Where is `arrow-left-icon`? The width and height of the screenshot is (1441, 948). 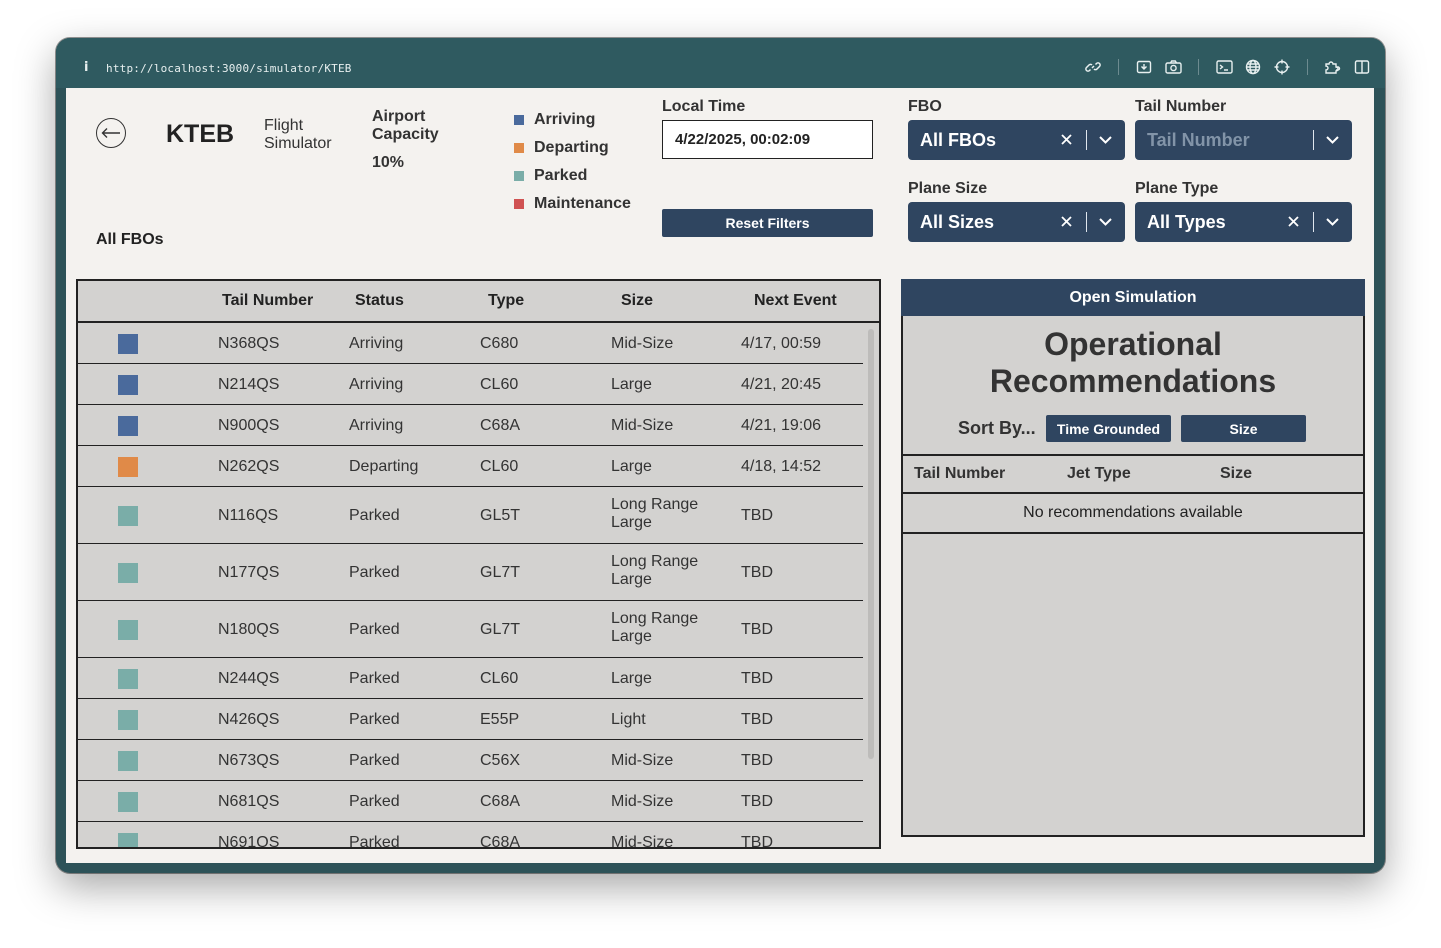 arrow-left-icon is located at coordinates (110, 133).